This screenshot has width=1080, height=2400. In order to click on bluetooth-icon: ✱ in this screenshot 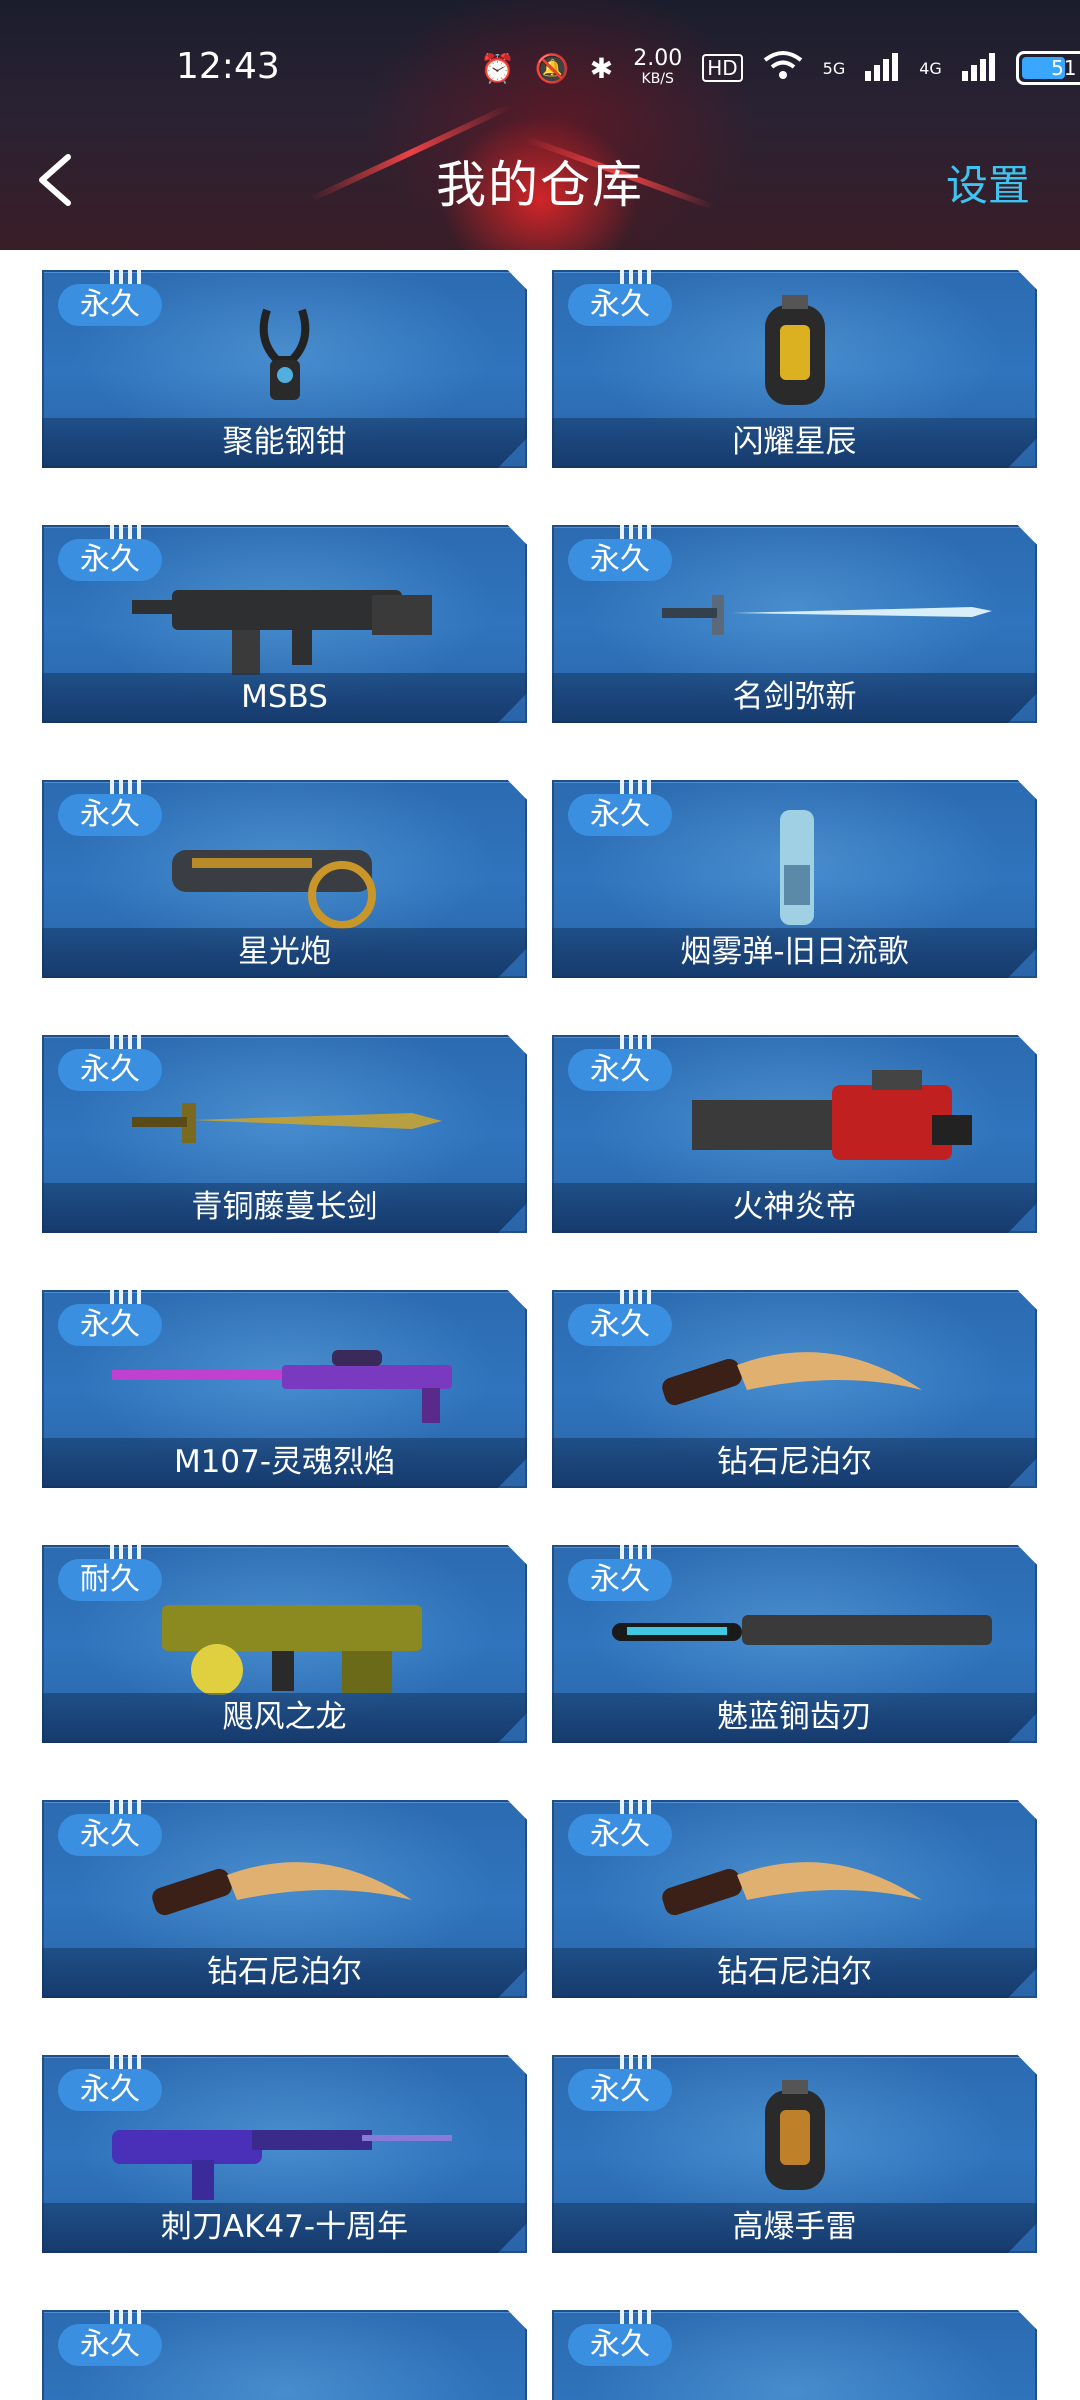, I will do `click(601, 68)`.